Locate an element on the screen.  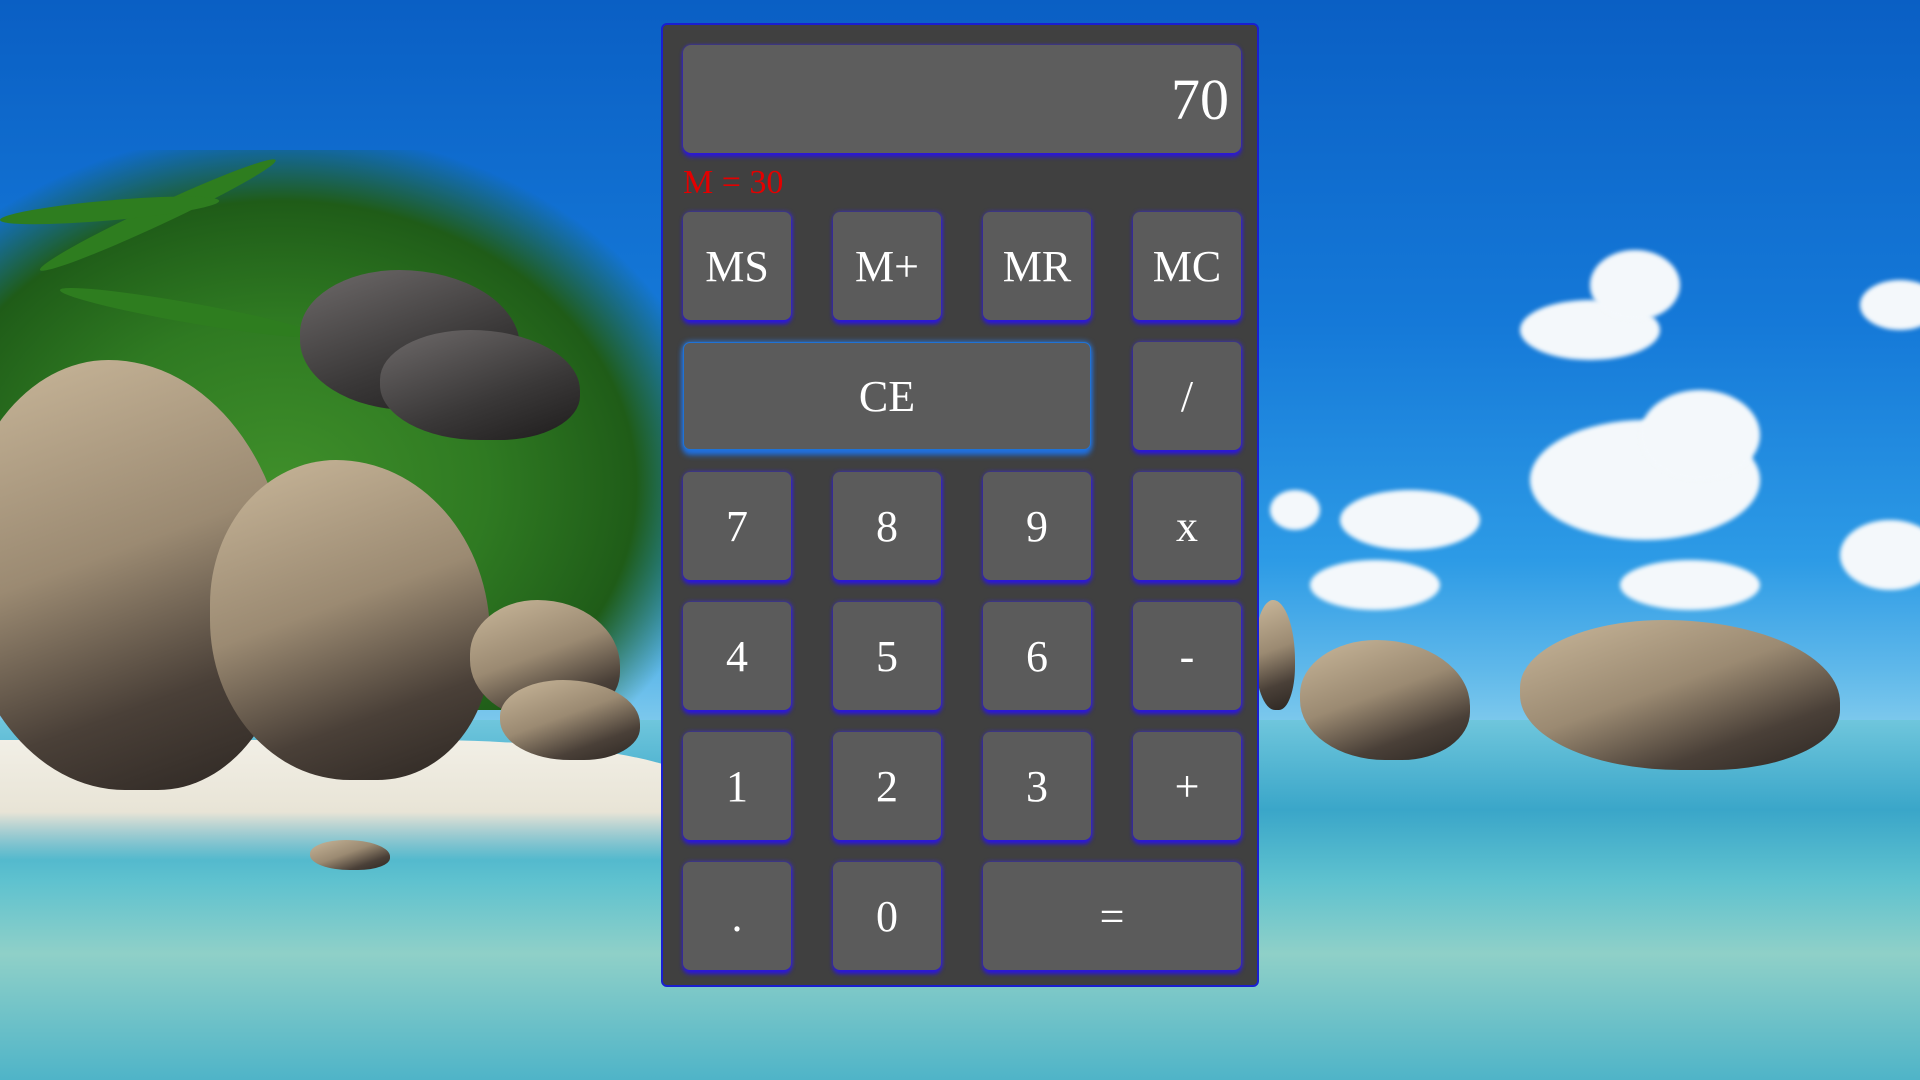
memory-recall-button: MR is located at coordinates (1037, 266).